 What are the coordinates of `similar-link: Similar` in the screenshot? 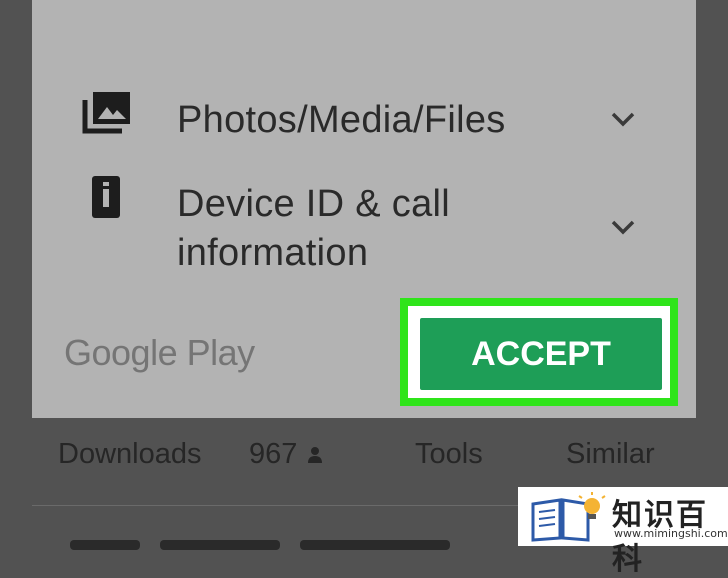 It's located at (610, 454).